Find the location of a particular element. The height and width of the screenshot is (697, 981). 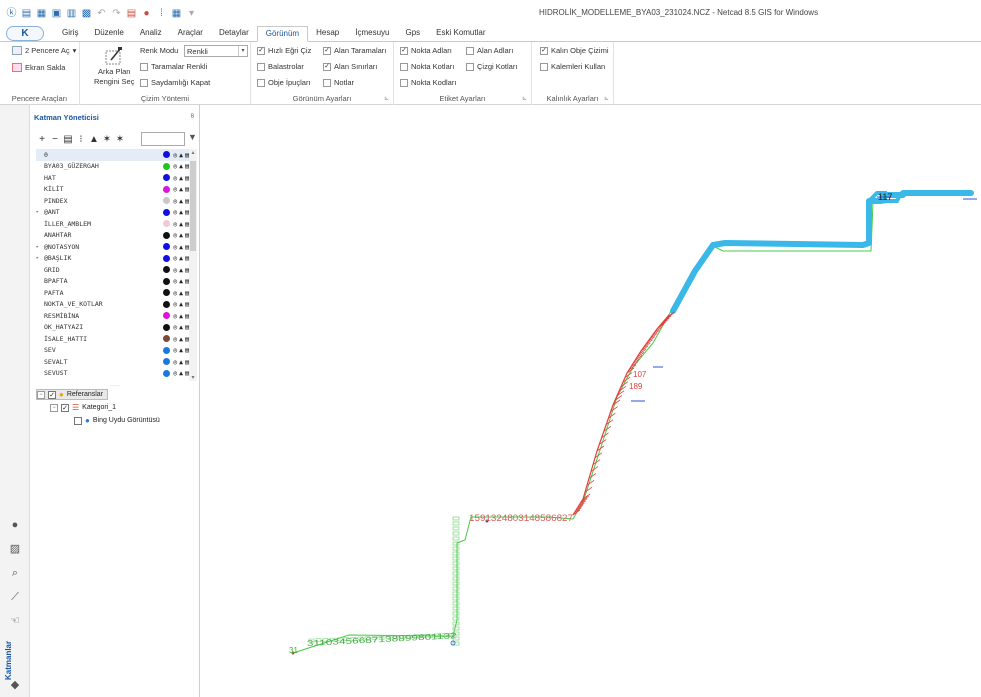

undo-icon: ↶ is located at coordinates (101, 13).